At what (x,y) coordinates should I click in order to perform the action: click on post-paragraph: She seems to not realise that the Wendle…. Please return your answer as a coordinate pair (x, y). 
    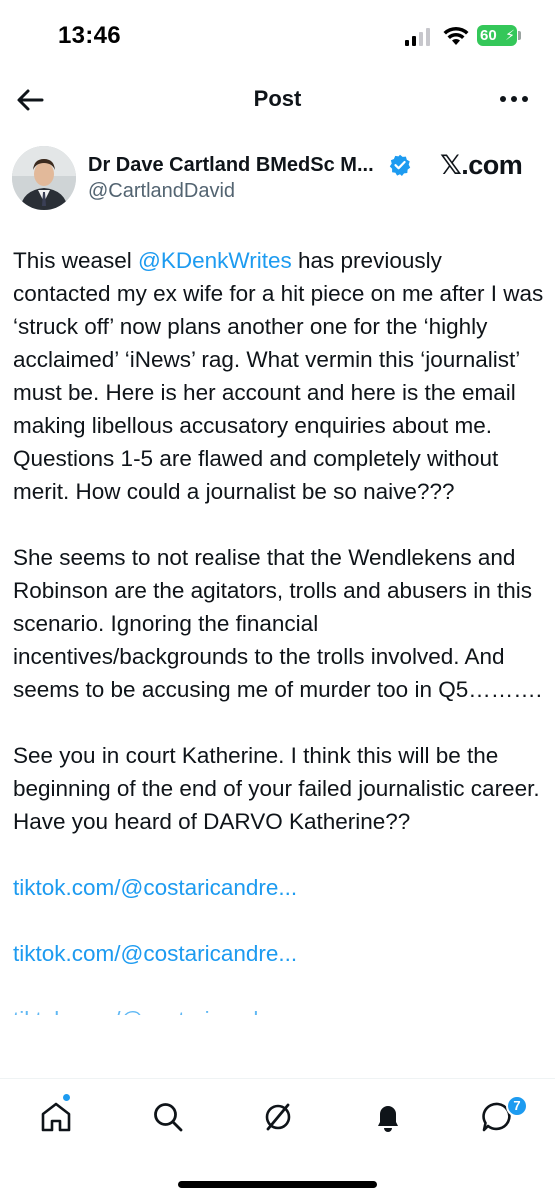
    Looking at the image, I should click on (277, 623).